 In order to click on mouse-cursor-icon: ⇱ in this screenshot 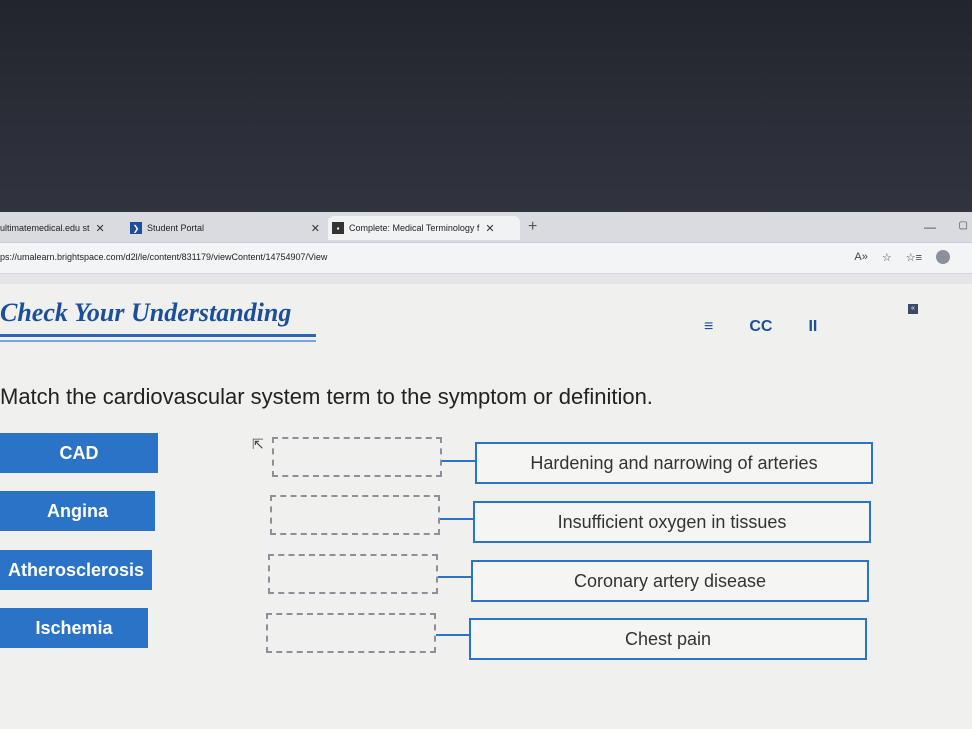, I will do `click(258, 444)`.